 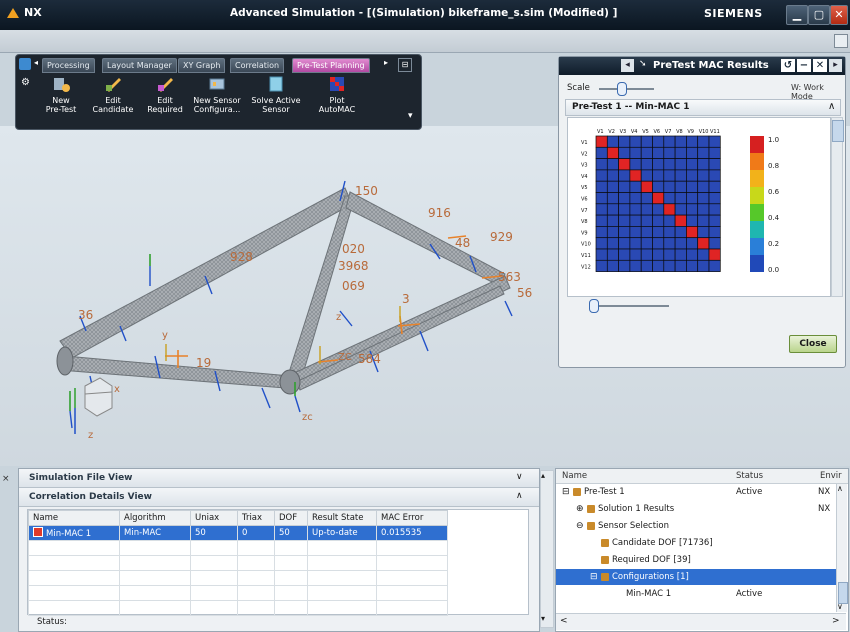 What do you see at coordinates (113, 100) in the screenshot?
I see `edit-candidate-button: Edit Candidate` at bounding box center [113, 100].